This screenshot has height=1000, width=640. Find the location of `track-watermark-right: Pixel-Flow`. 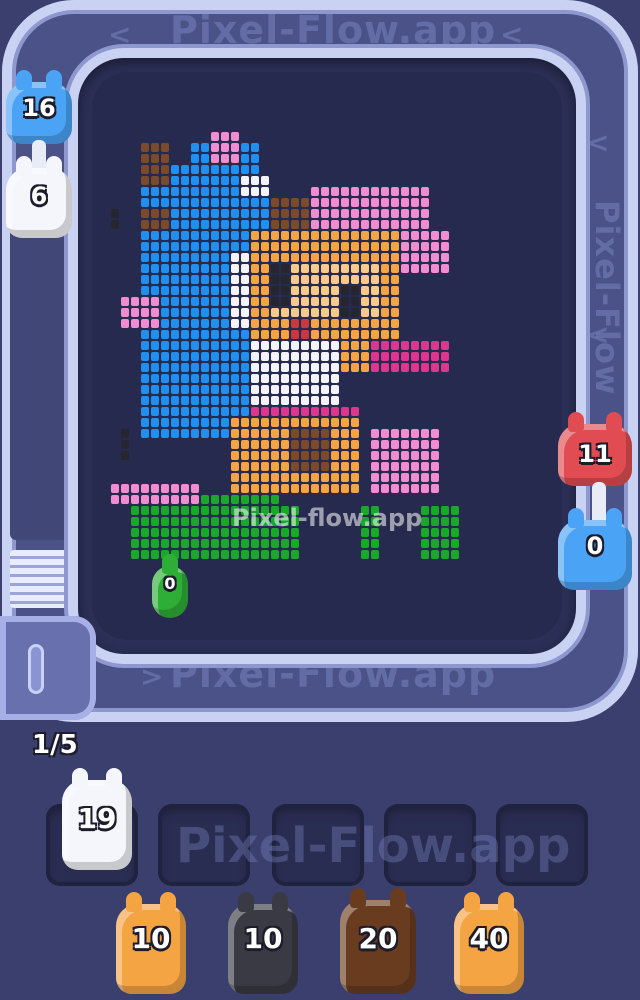

track-watermark-right: Pixel-Flow is located at coordinates (607, 298).